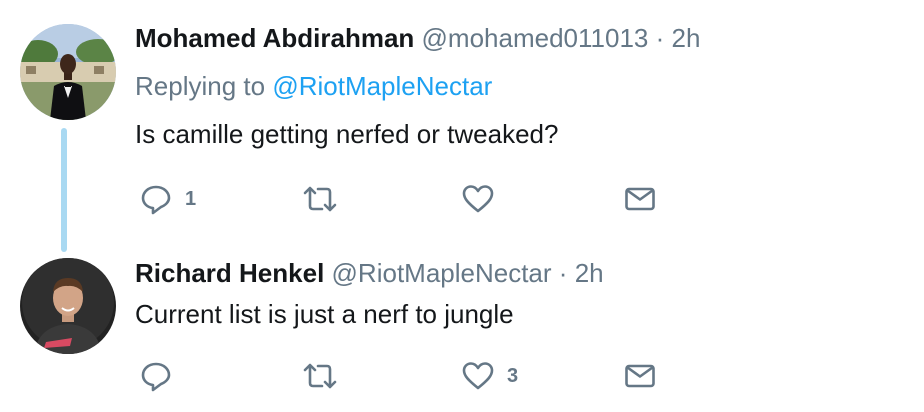  What do you see at coordinates (229, 273) in the screenshot?
I see `author-name: Richard Henkel` at bounding box center [229, 273].